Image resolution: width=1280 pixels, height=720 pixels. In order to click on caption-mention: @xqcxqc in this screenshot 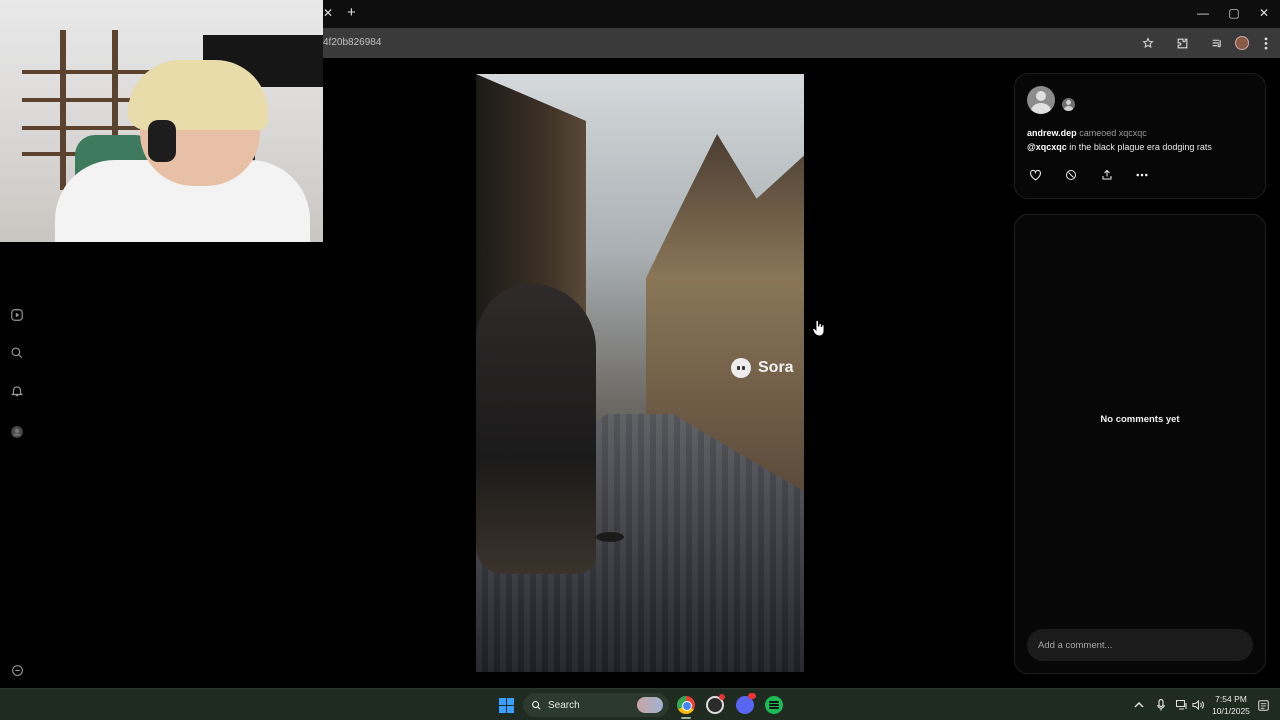, I will do `click(1047, 147)`.